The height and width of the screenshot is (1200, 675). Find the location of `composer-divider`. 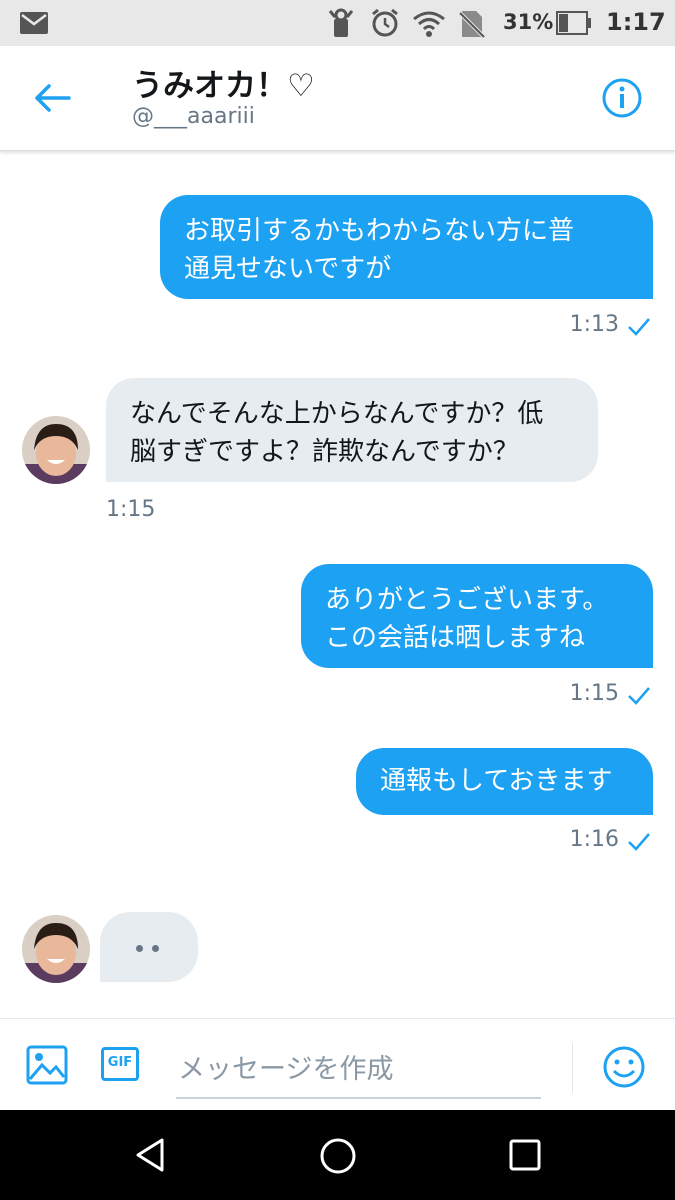

composer-divider is located at coordinates (572, 1068).